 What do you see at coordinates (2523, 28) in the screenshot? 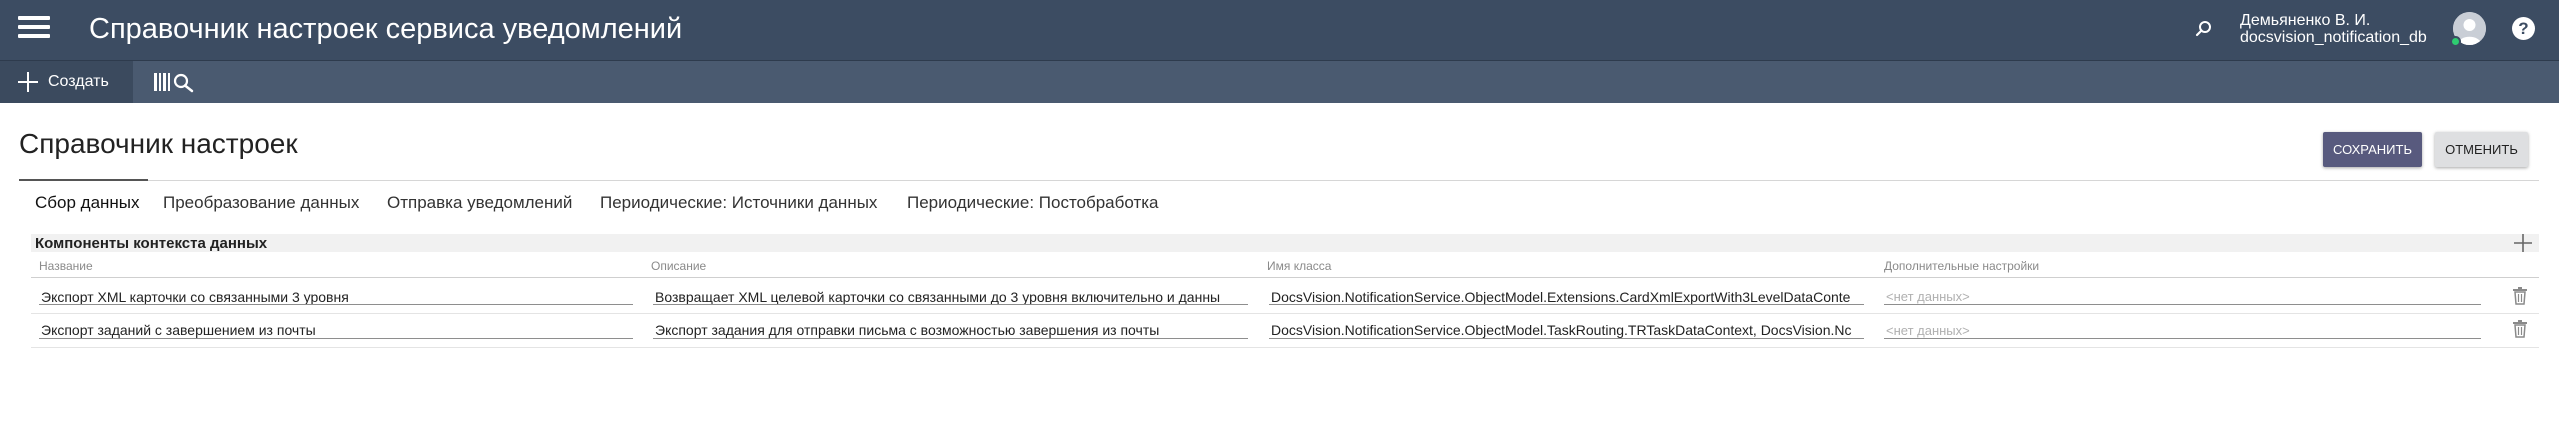
I see `help-icon: ?` at bounding box center [2523, 28].